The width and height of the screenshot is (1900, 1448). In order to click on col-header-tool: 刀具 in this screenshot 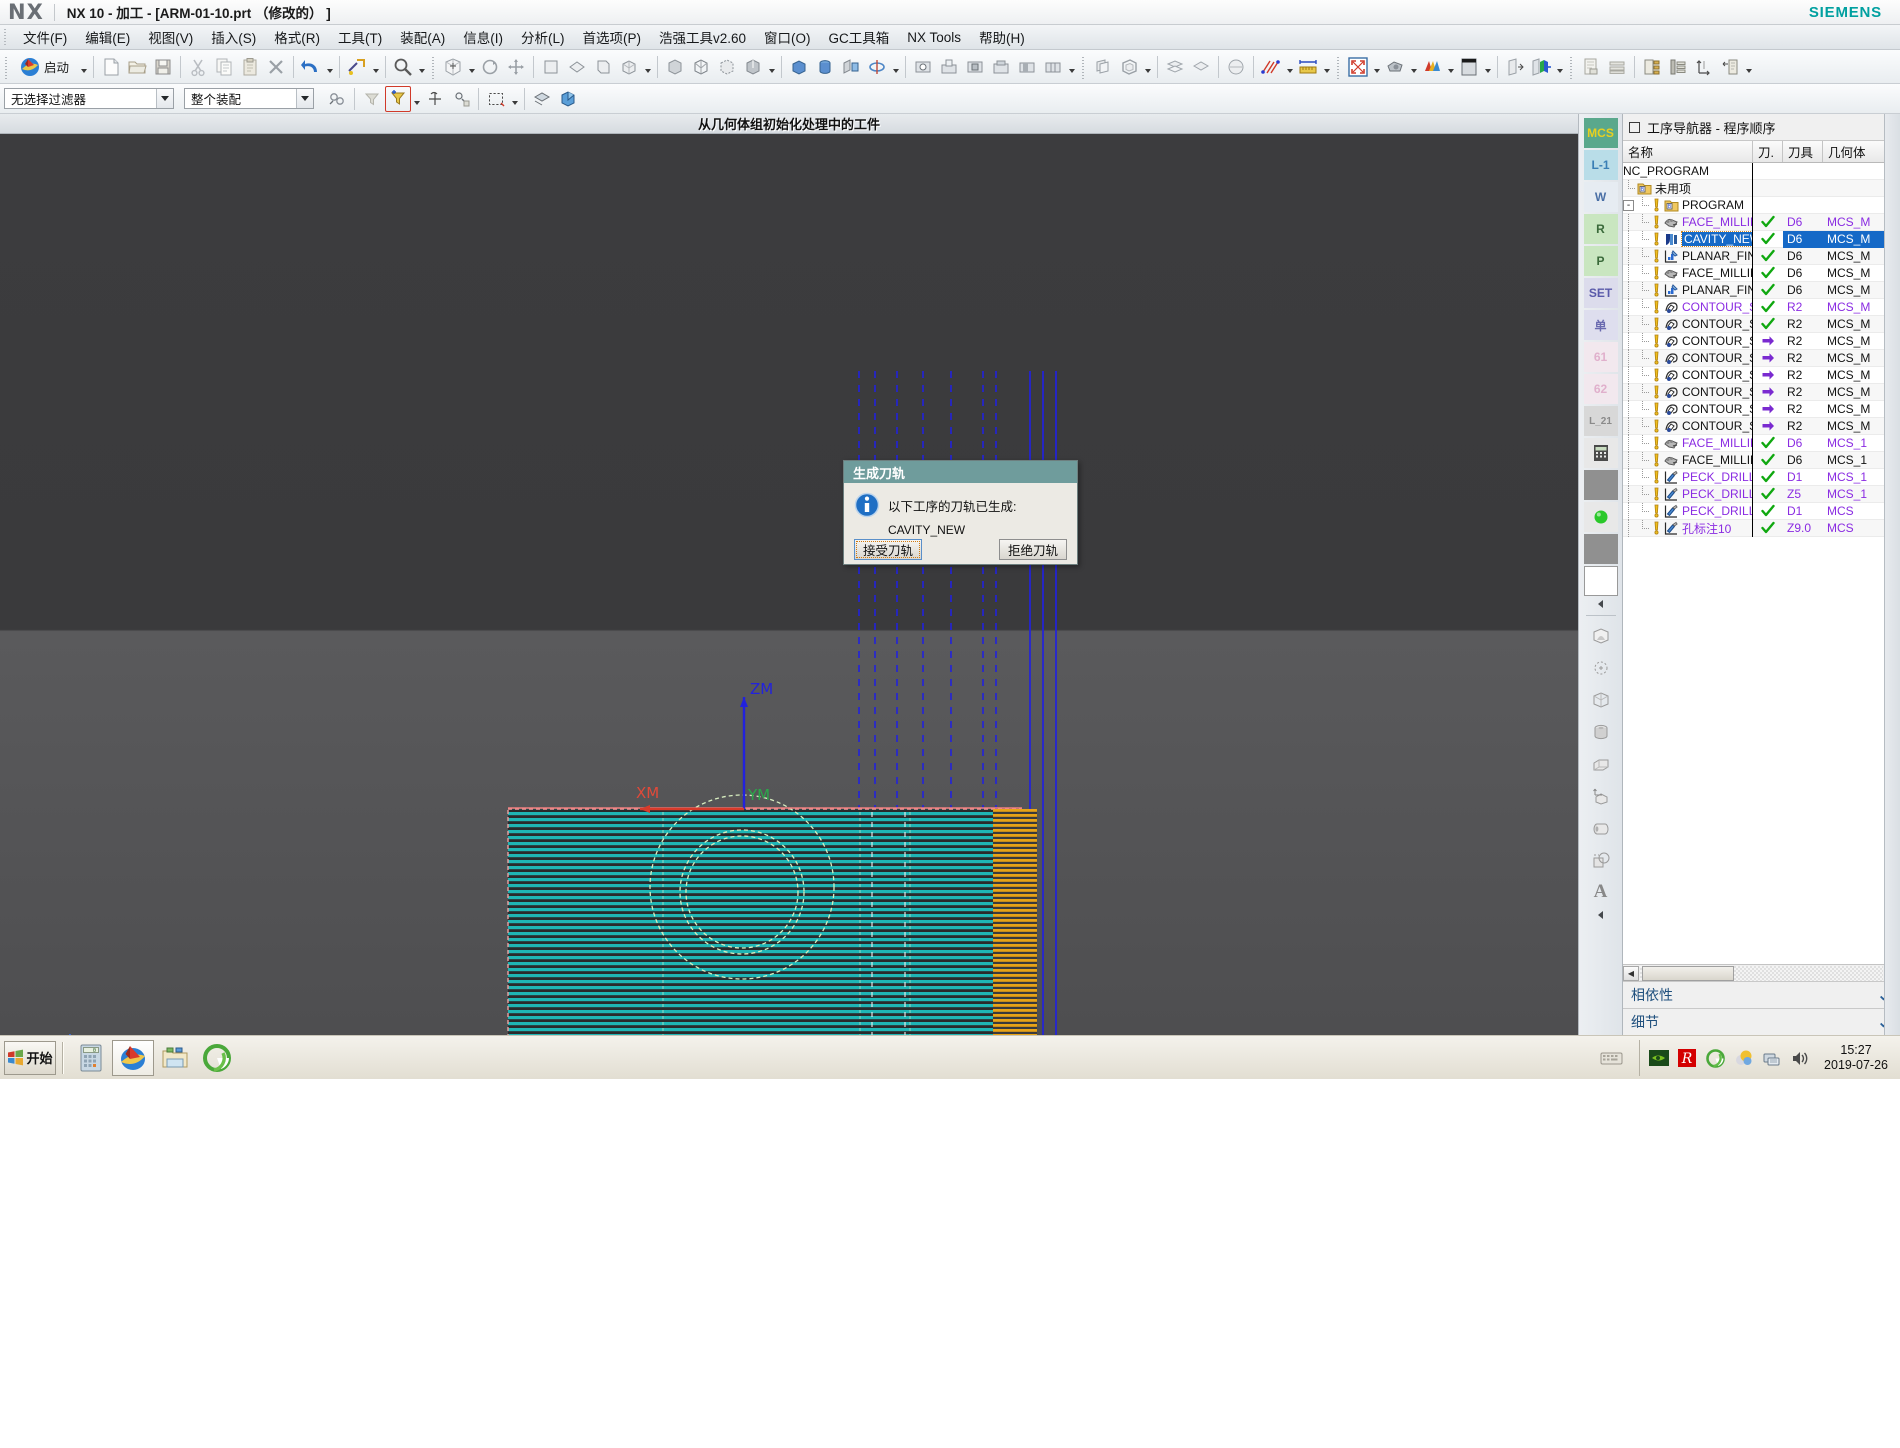, I will do `click(1803, 151)`.